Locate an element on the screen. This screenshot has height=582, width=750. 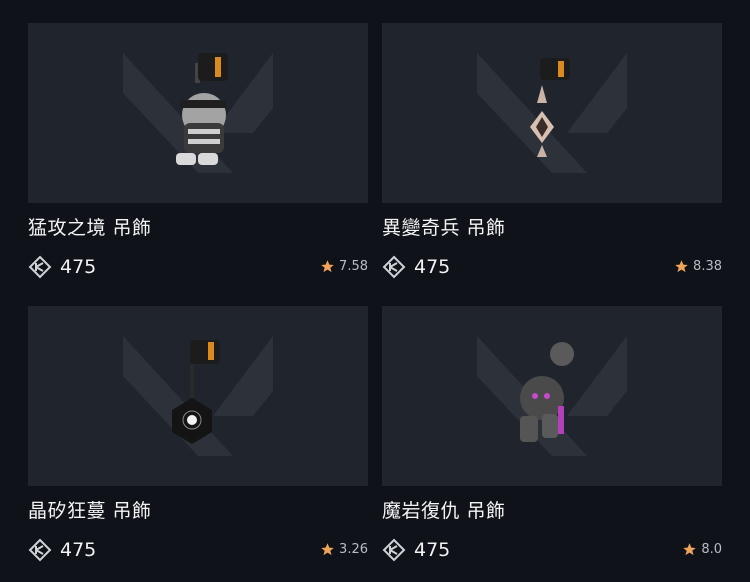
item-rating: 7.58 is located at coordinates (344, 266).